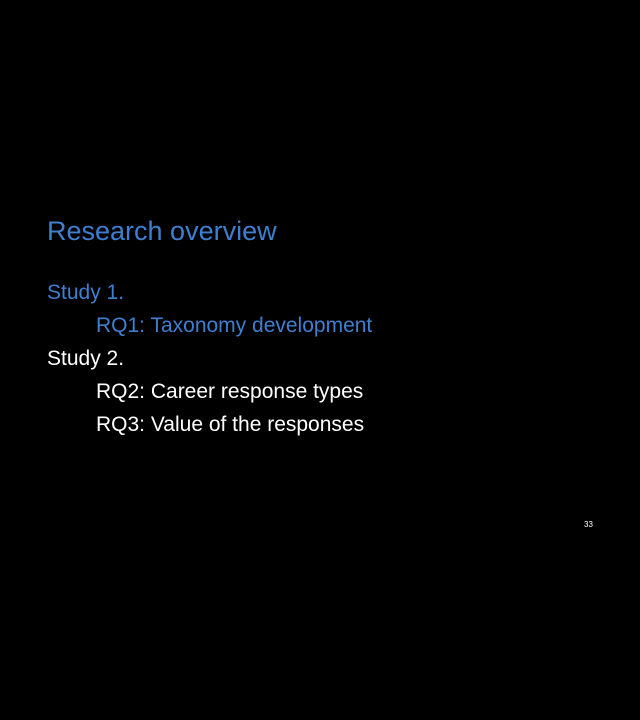  Describe the element at coordinates (86, 292) in the screenshot. I see `list-item-study-1: Study 1.` at that location.